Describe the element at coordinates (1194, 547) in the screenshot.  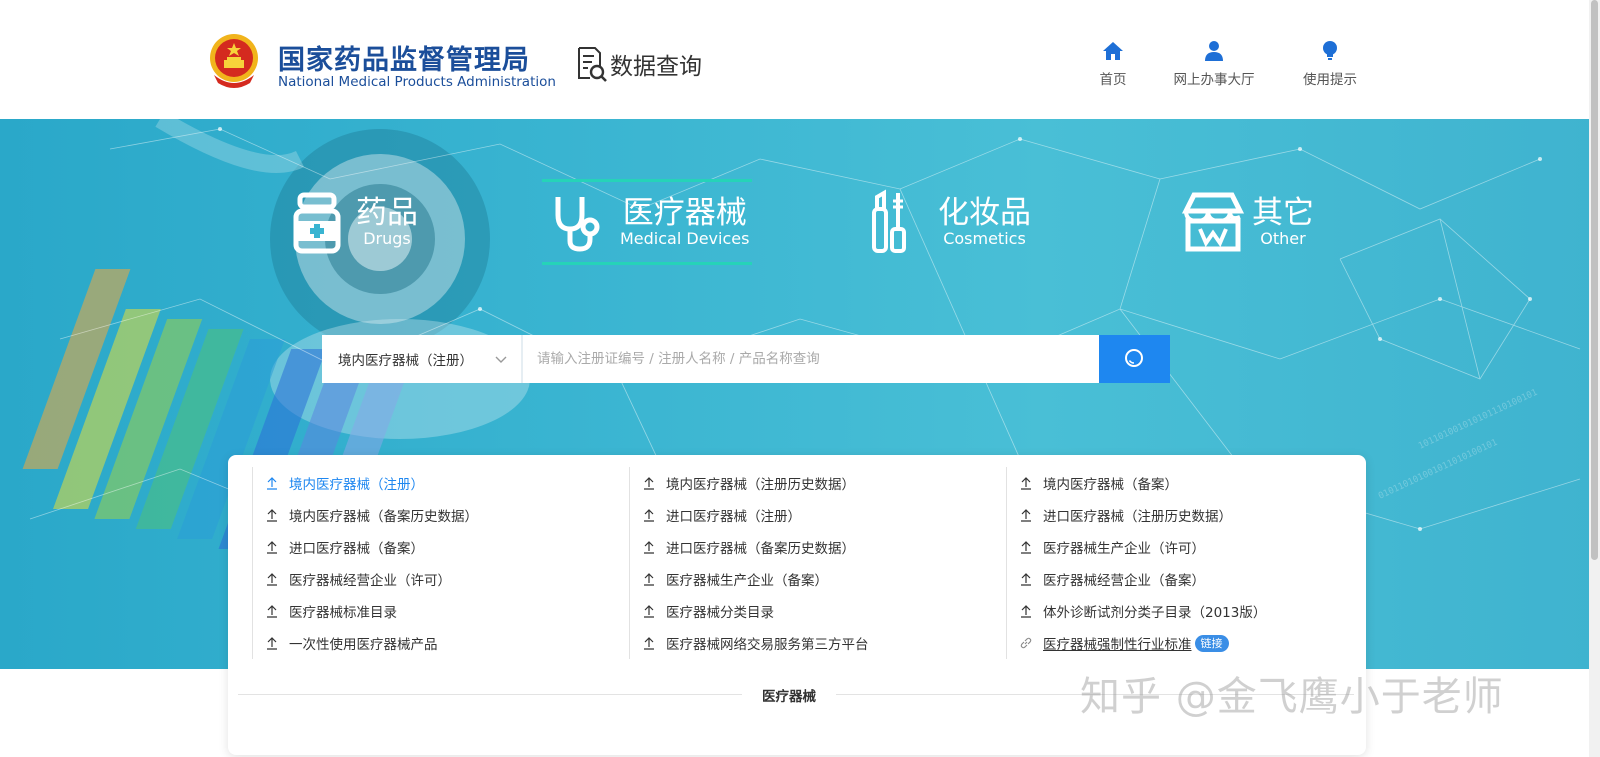
I see `link-item: 医疗器械生产企业（许可）` at that location.